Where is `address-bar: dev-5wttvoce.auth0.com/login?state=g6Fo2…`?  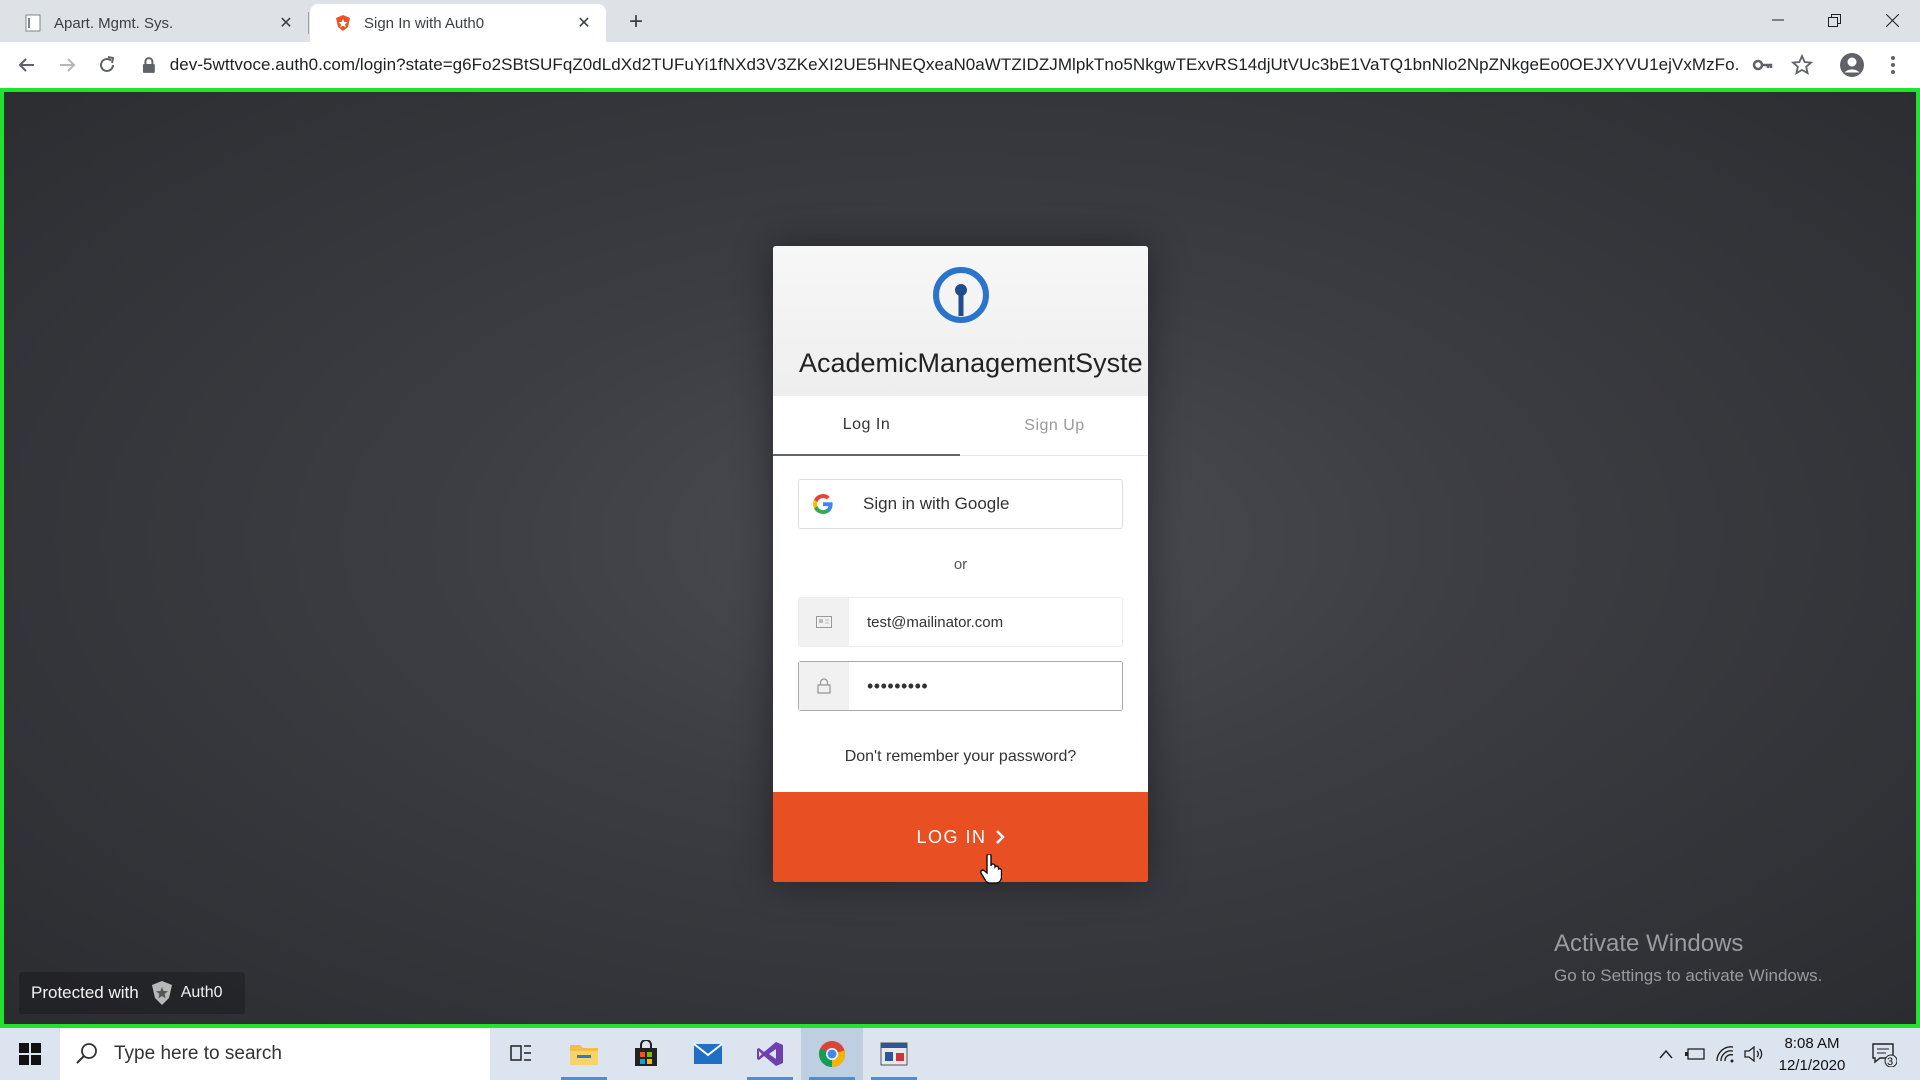
address-bar: dev-5wttvoce.auth0.com/login?state=g6Fo2… is located at coordinates (940, 65).